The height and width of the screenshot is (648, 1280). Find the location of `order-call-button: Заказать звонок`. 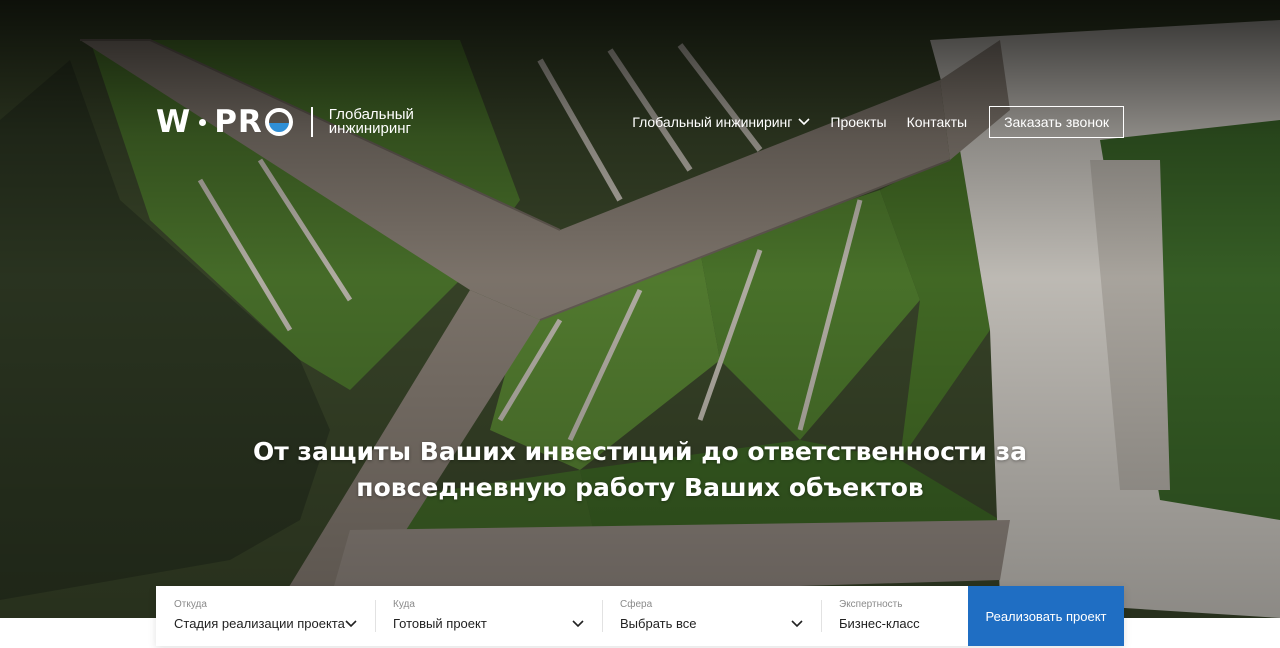

order-call-button: Заказать звонок is located at coordinates (1056, 122).